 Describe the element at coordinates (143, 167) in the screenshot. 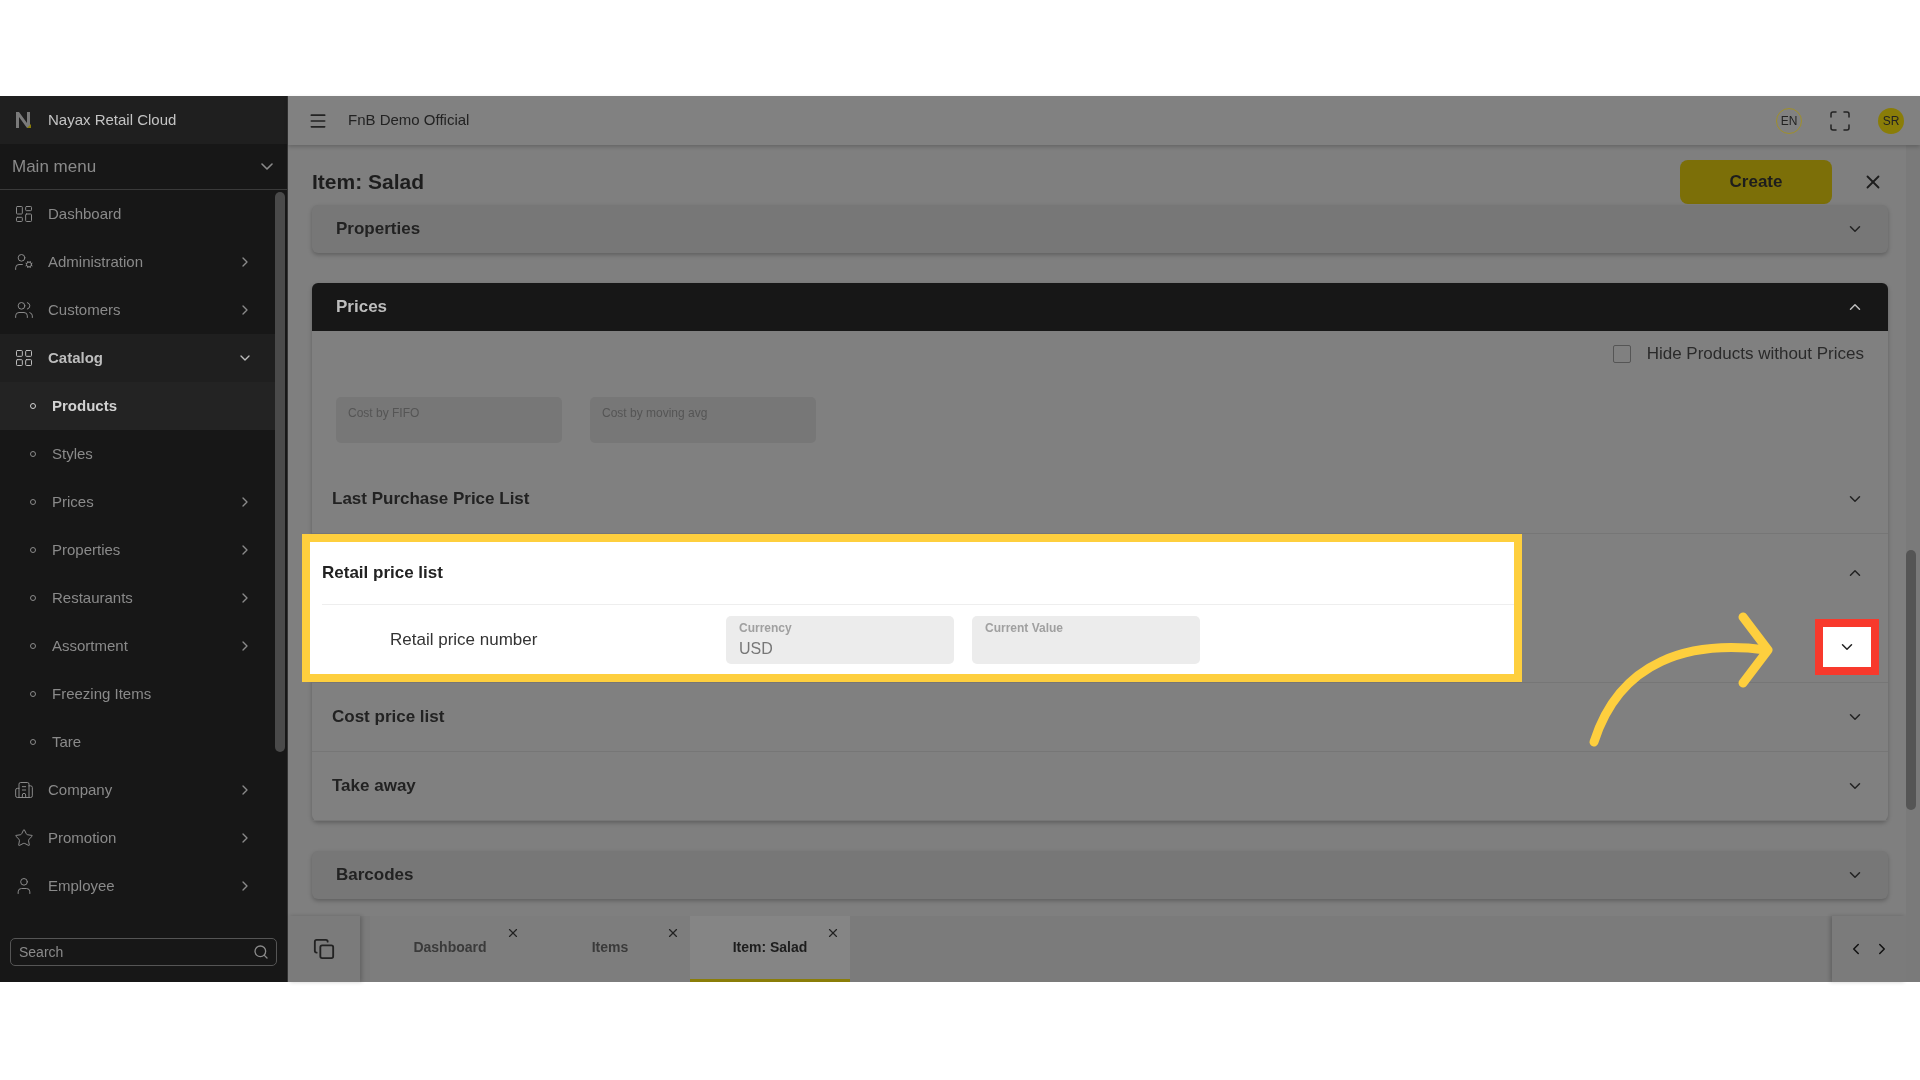

I see `main-menu-toggle: Main menu` at that location.